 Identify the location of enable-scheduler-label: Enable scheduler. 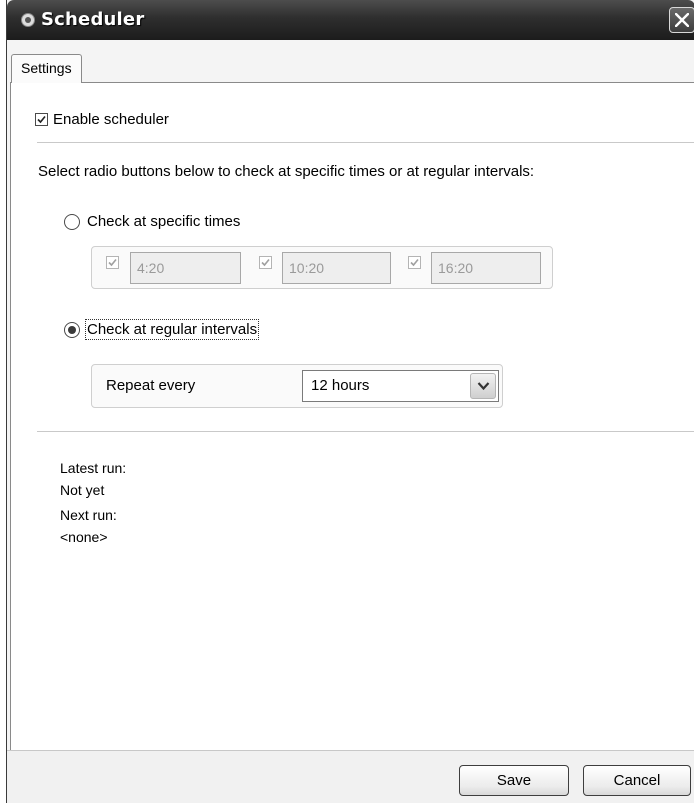
(111, 119).